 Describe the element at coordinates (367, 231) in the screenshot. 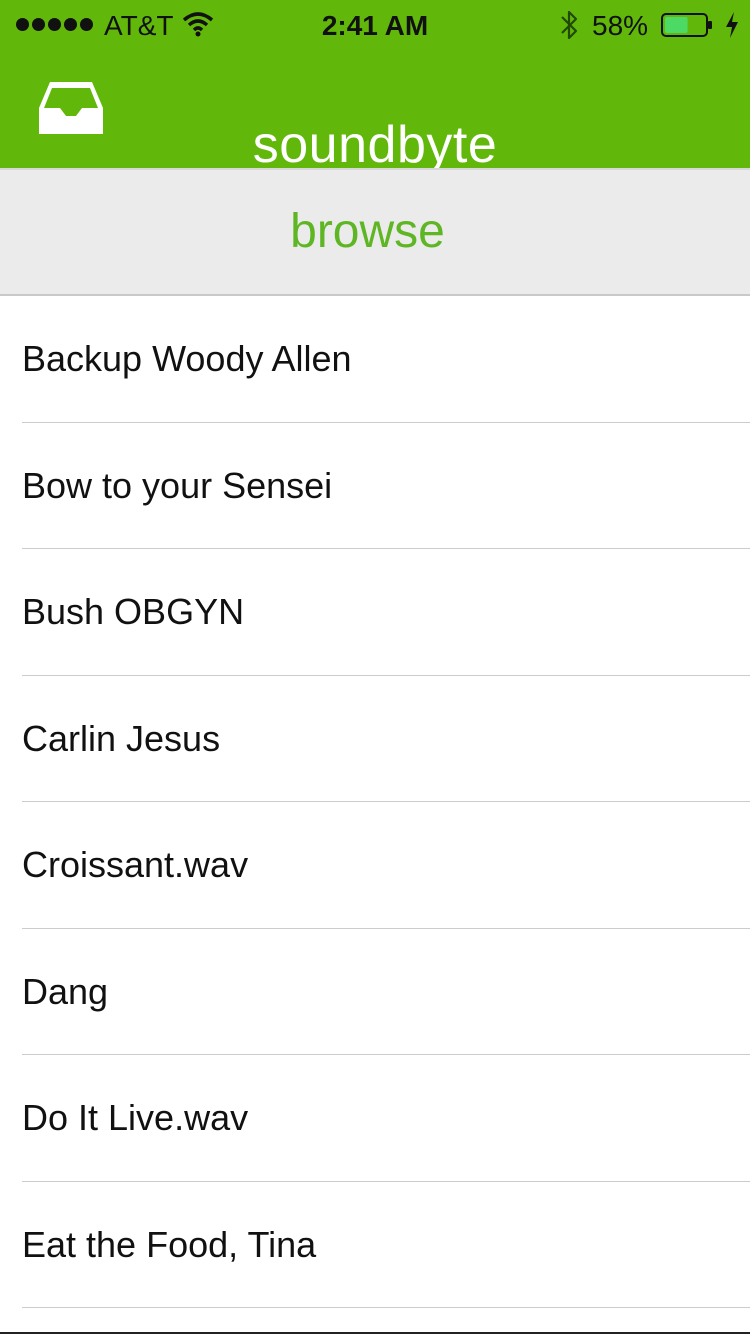

I see `section-title: browse` at that location.